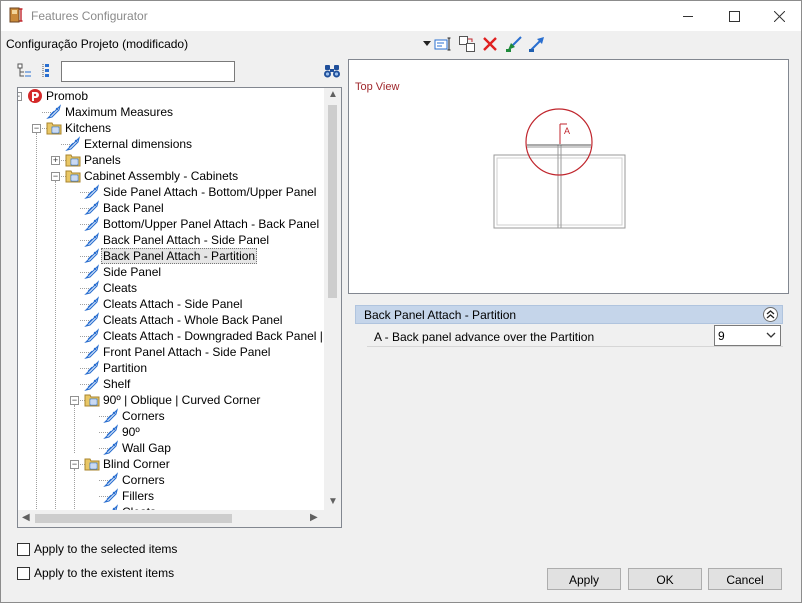 The width and height of the screenshot is (802, 603). What do you see at coordinates (171, 304) in the screenshot?
I see `tree-item: Cleats Attach - Side Panel` at bounding box center [171, 304].